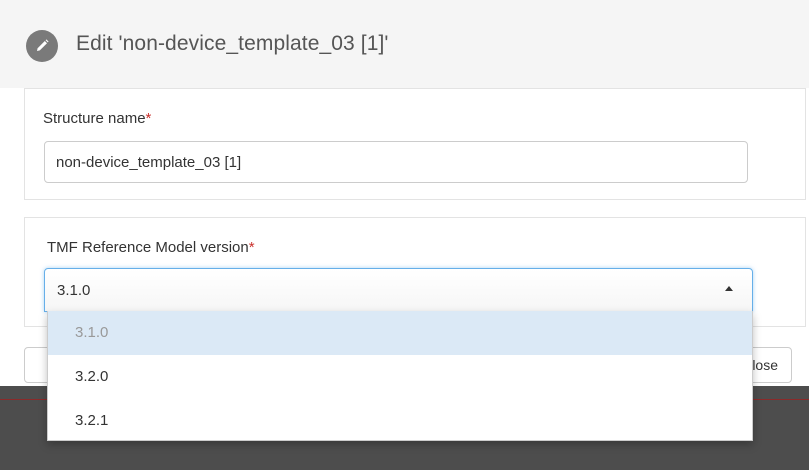 Image resolution: width=809 pixels, height=470 pixels. Describe the element at coordinates (400, 333) in the screenshot. I see `dropdown-option: 3.1.0` at that location.